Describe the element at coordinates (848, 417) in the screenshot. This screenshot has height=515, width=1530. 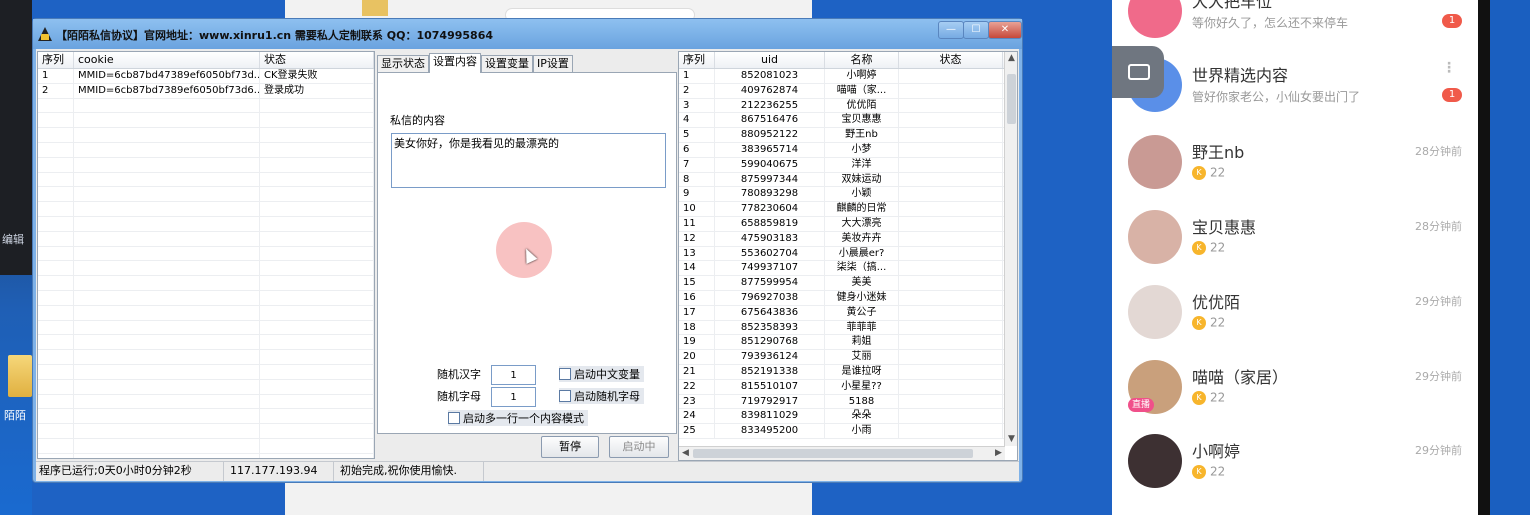
I see `table-row: 24 839811029 朵朵` at that location.